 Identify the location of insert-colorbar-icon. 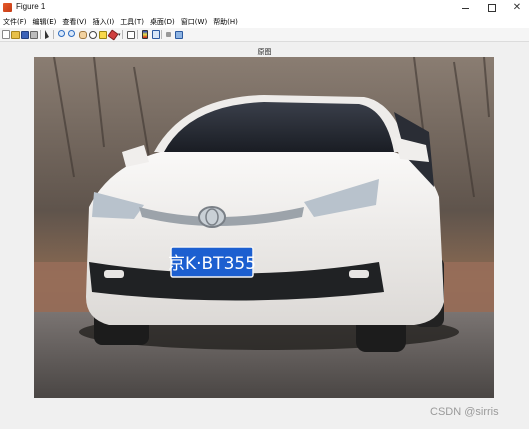
(145, 34).